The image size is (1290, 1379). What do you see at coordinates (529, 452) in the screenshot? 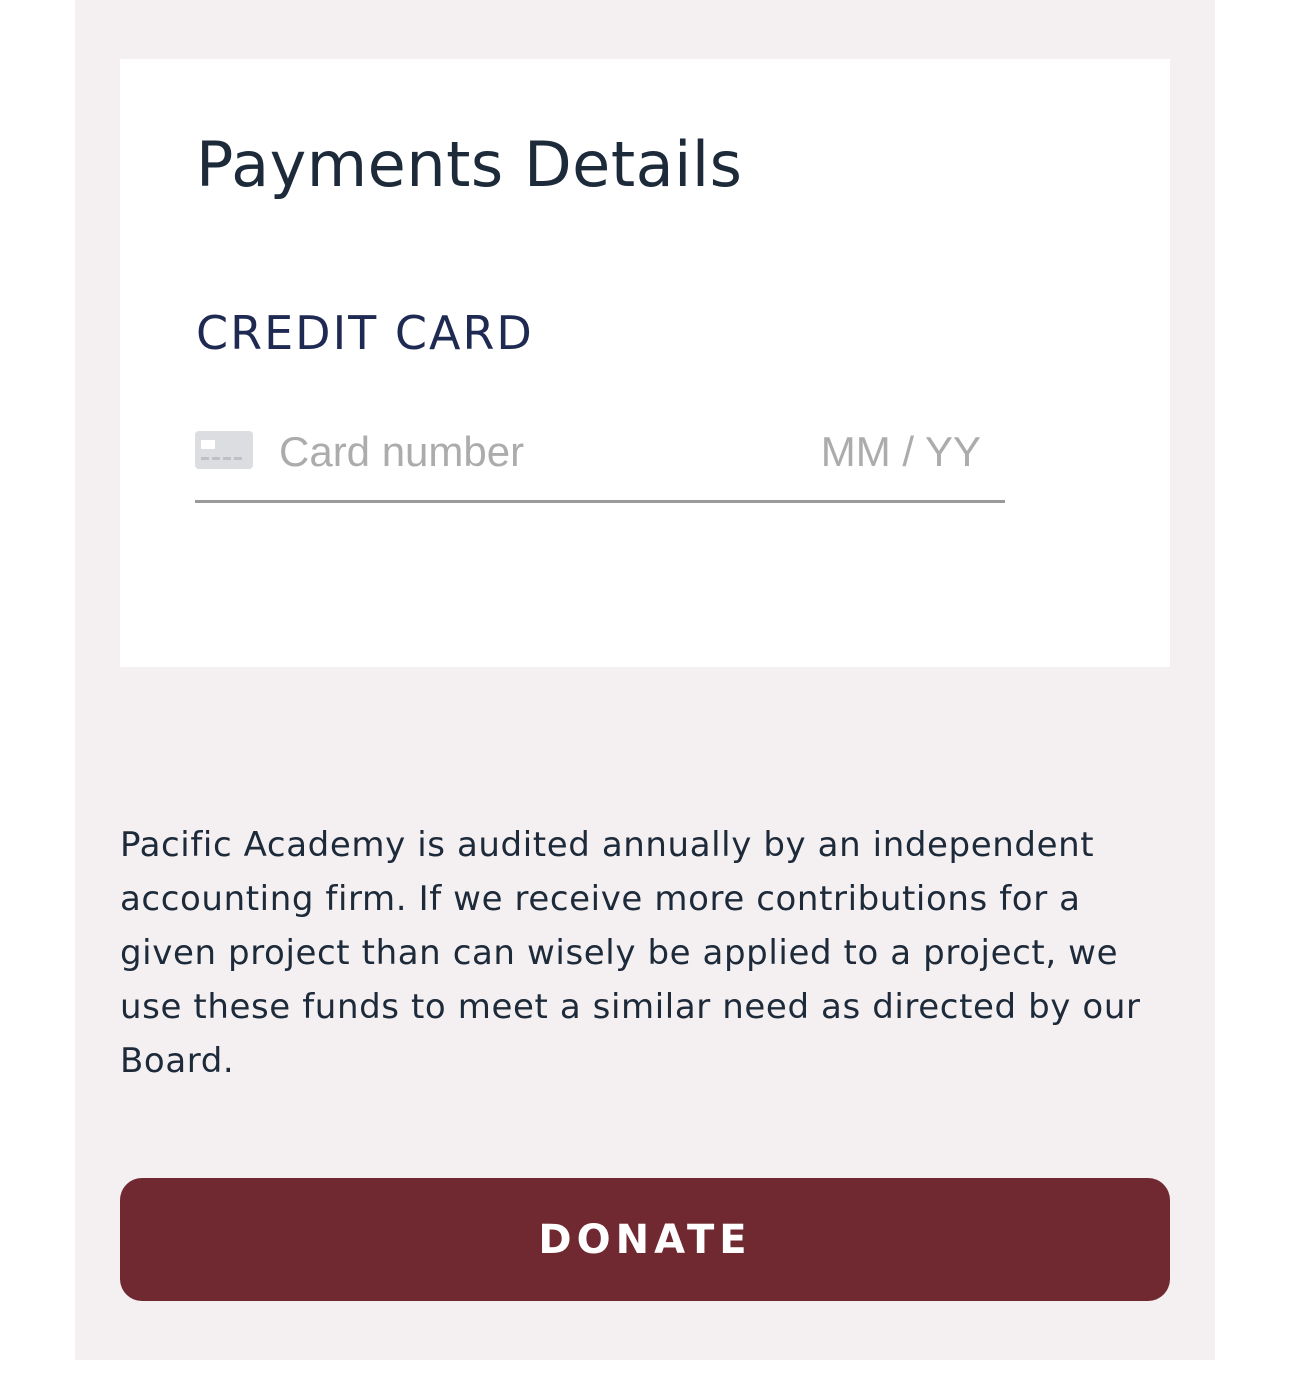
I see `card-number-input` at bounding box center [529, 452].